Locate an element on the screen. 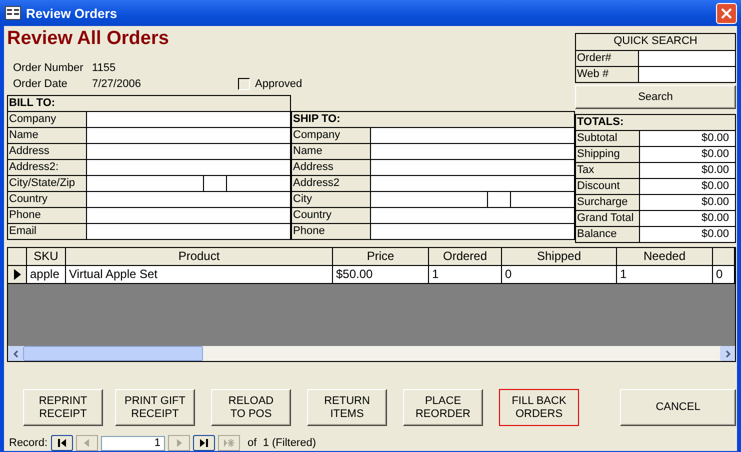 The height and width of the screenshot is (452, 741). current-row-icon is located at coordinates (17, 274).